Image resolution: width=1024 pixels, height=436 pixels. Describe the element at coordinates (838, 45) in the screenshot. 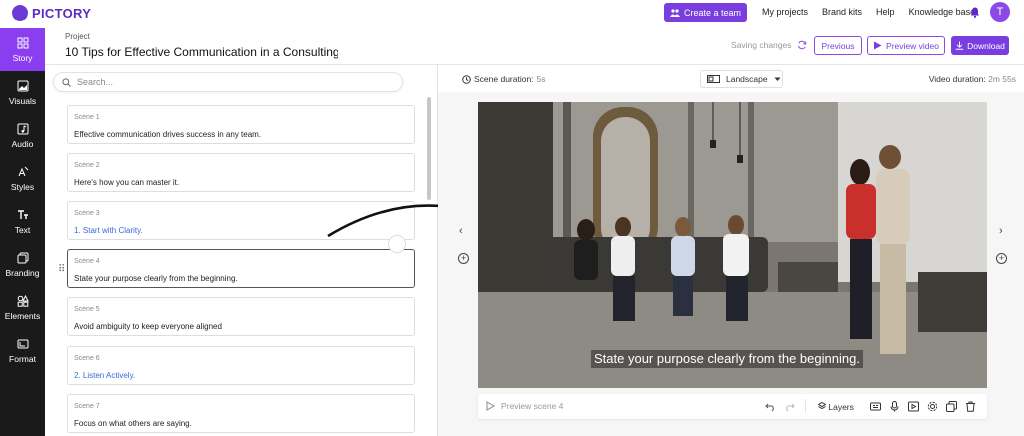

I see `previous-button: Previous` at that location.